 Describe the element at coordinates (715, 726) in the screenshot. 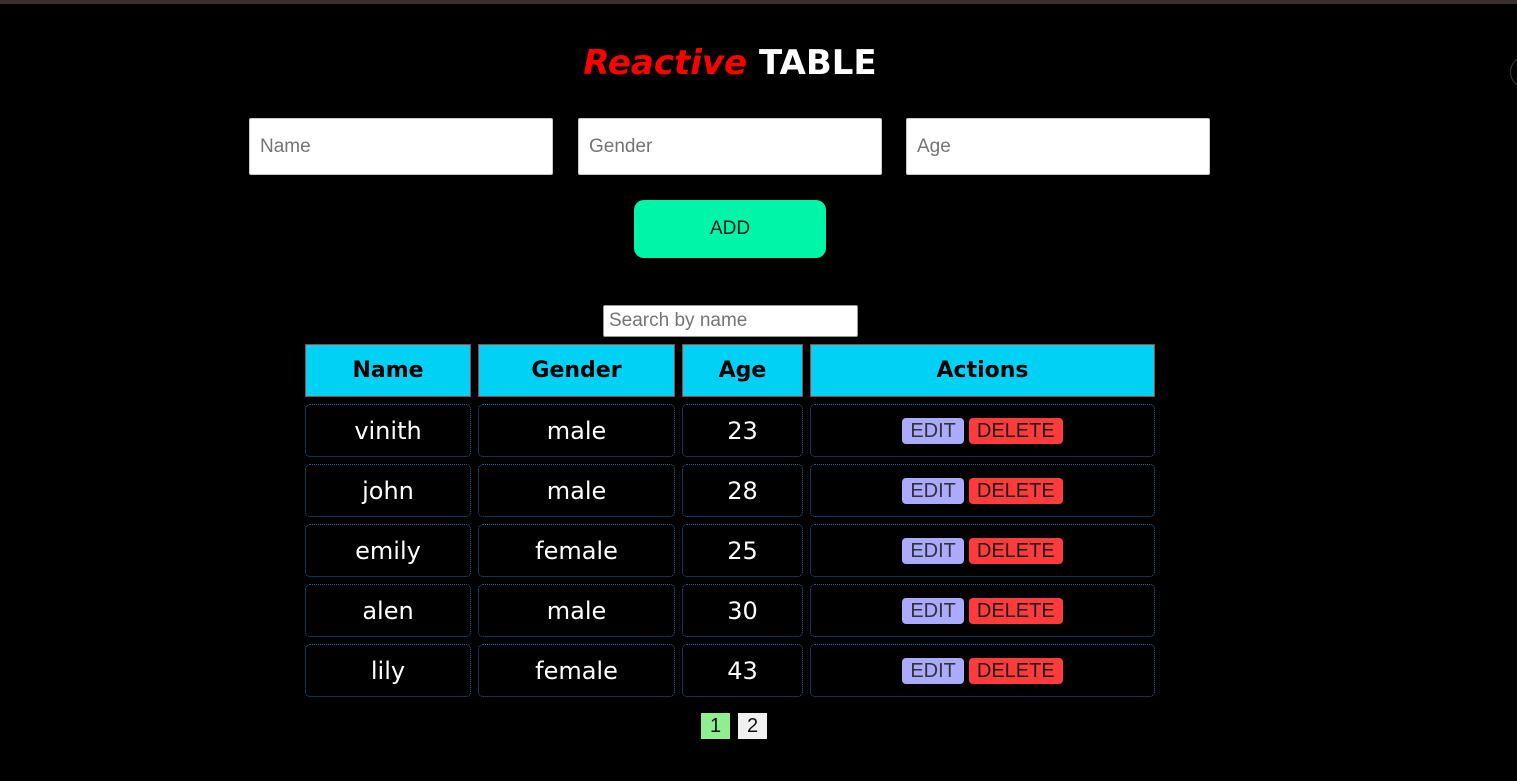

I see `page-button-1: 1` at that location.